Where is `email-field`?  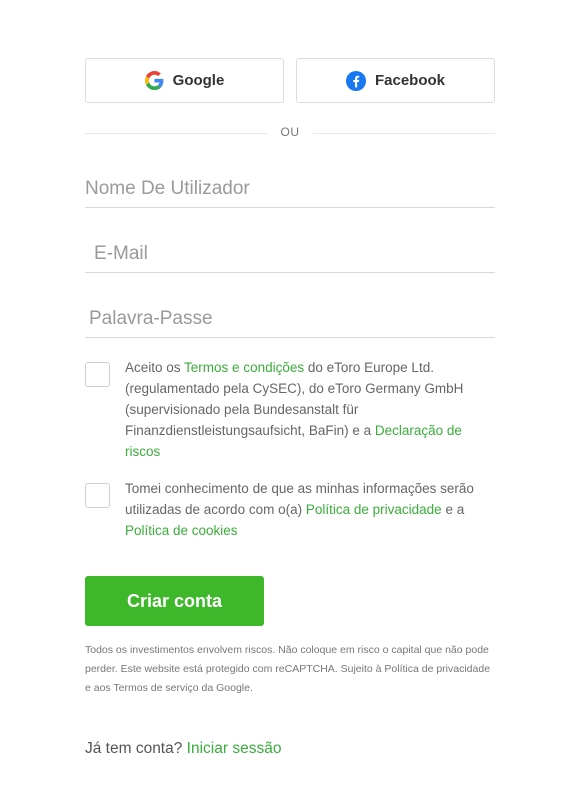
email-field is located at coordinates (290, 249).